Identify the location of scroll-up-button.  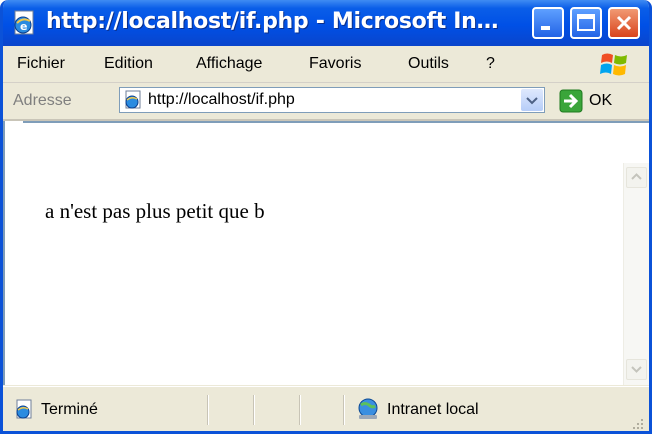
(636, 177).